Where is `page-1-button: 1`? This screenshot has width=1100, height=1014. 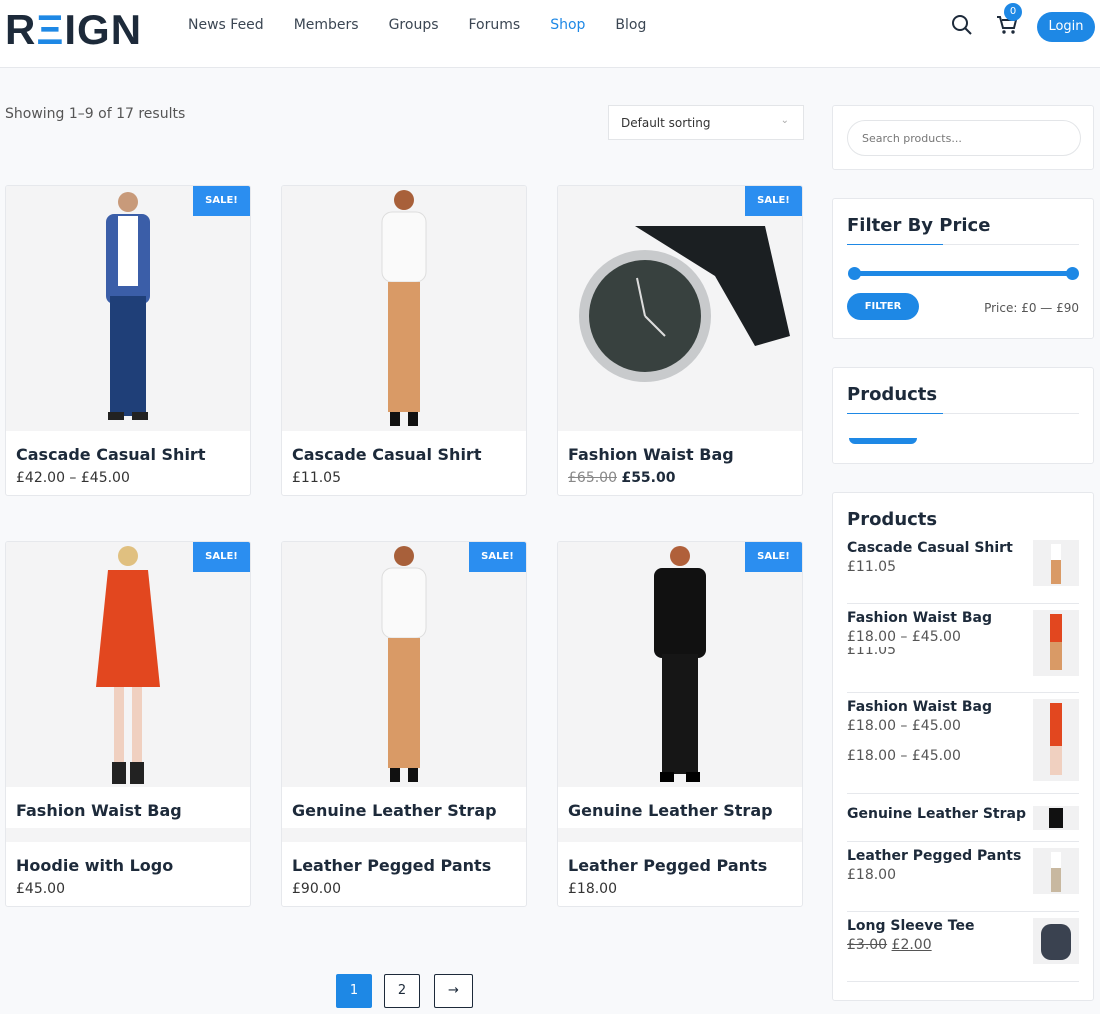
page-1-button: 1 is located at coordinates (354, 991).